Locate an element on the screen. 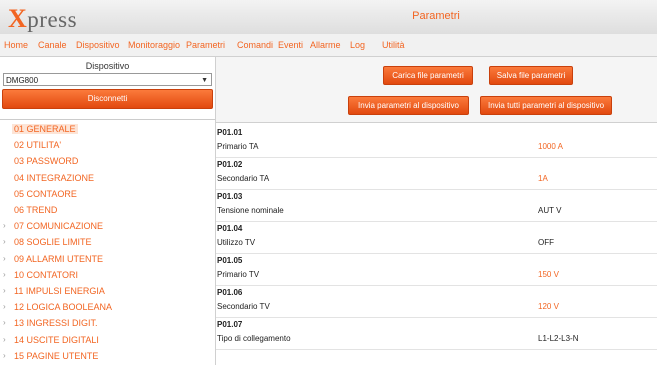 The height and width of the screenshot is (370, 657). logo-text: press is located at coordinates (52, 19).